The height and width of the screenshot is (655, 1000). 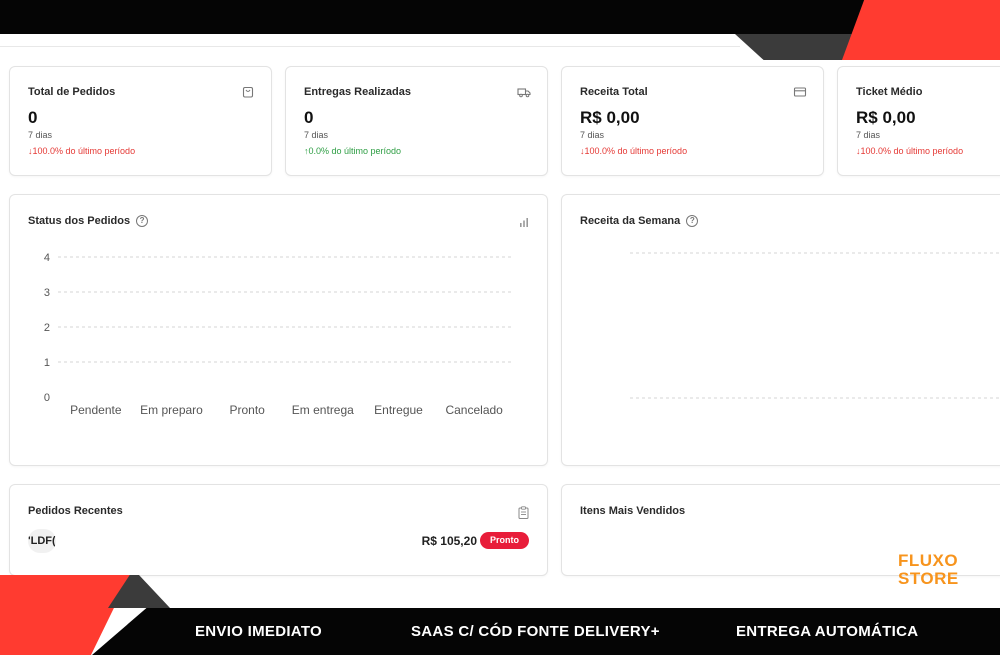 I want to click on x-tick-label: Cancelado, so click(x=474, y=410).